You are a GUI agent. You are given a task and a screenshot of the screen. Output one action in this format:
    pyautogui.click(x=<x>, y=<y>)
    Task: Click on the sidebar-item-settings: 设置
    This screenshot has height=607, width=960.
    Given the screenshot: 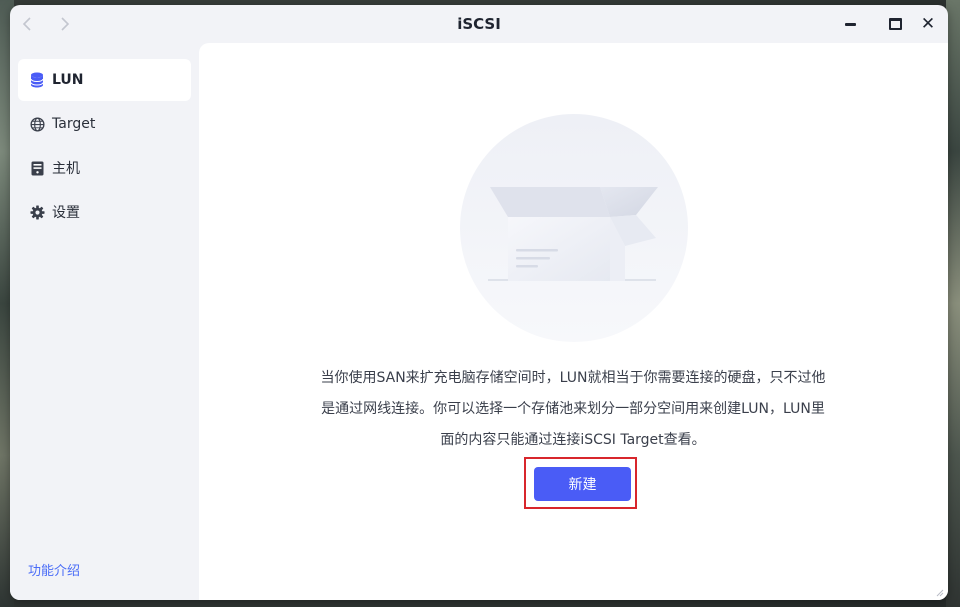 What is the action you would take?
    pyautogui.click(x=104, y=212)
    